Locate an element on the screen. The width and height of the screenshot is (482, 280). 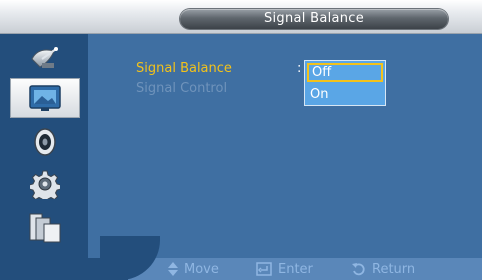
return-hint: Return is located at coordinates (383, 269).